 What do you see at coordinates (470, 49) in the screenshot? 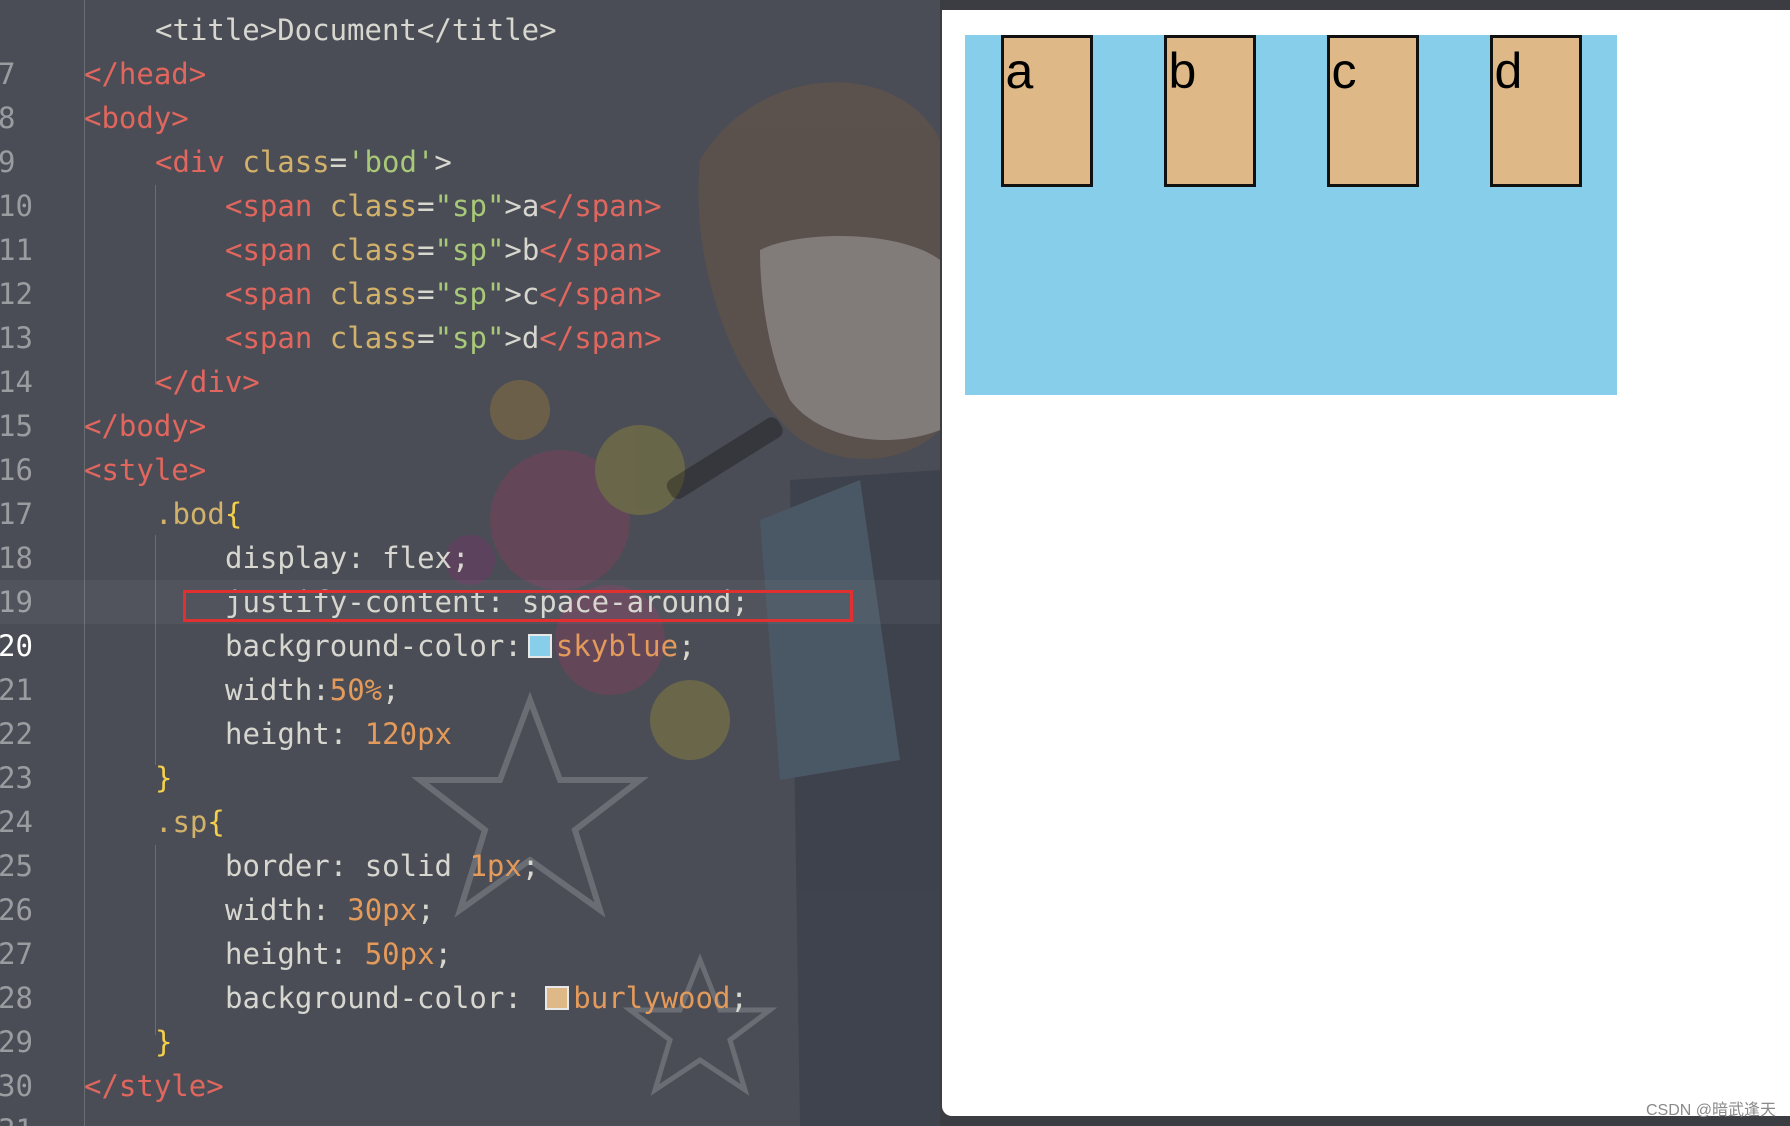
I see `code-line: 7 <title>Document</title>` at bounding box center [470, 49].